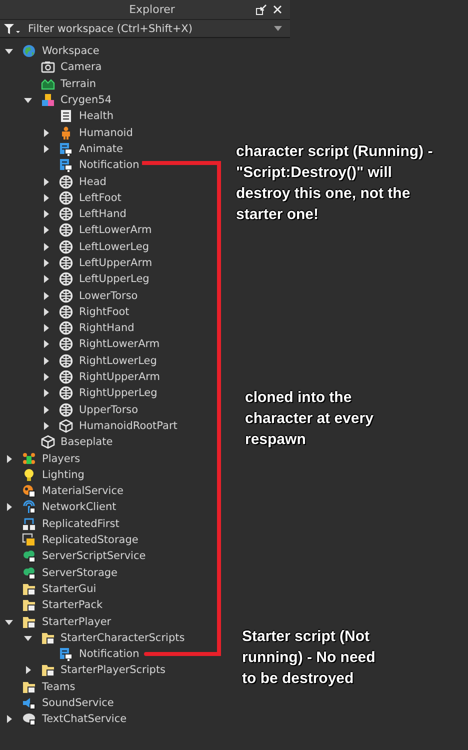 The image size is (468, 750). I want to click on filter-bar: Filter workspace (Ctrl+Shift+X), so click(145, 29).